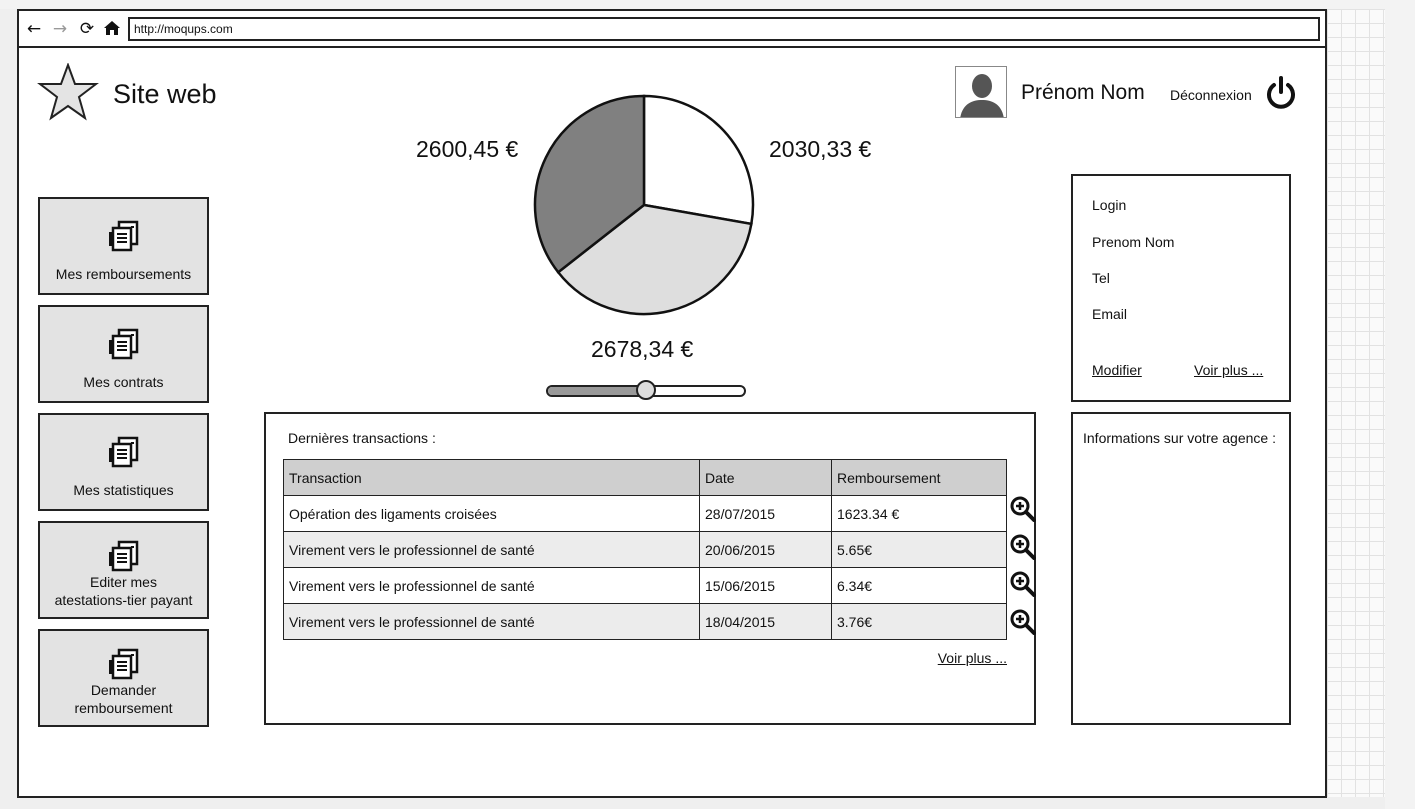 The width and height of the screenshot is (1415, 809). What do you see at coordinates (1110, 314) in the screenshot?
I see `profile-field: Email` at bounding box center [1110, 314].